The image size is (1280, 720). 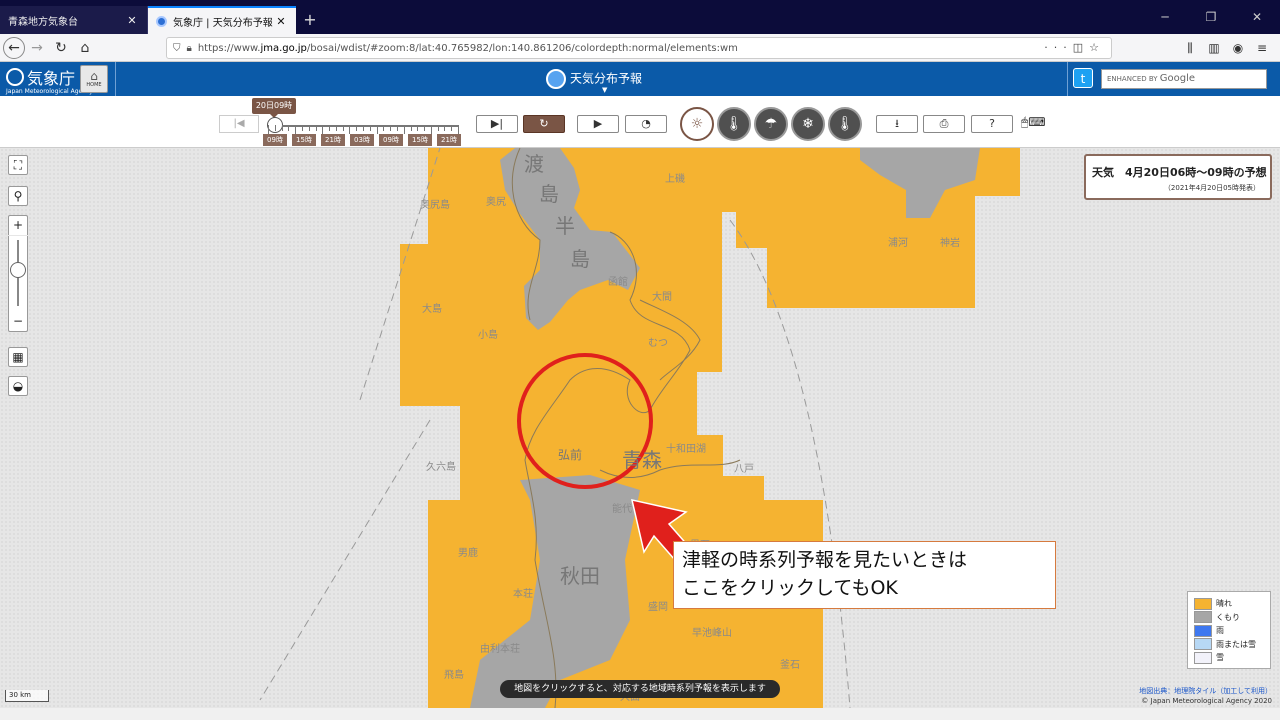 What do you see at coordinates (580, 259) in the screenshot?
I see `map-label: 島` at bounding box center [580, 259].